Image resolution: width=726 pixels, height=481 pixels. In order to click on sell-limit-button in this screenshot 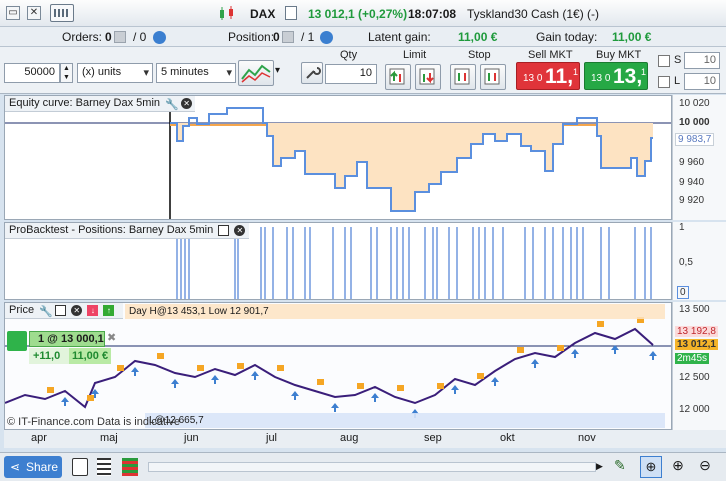, I will do `click(428, 77)`.